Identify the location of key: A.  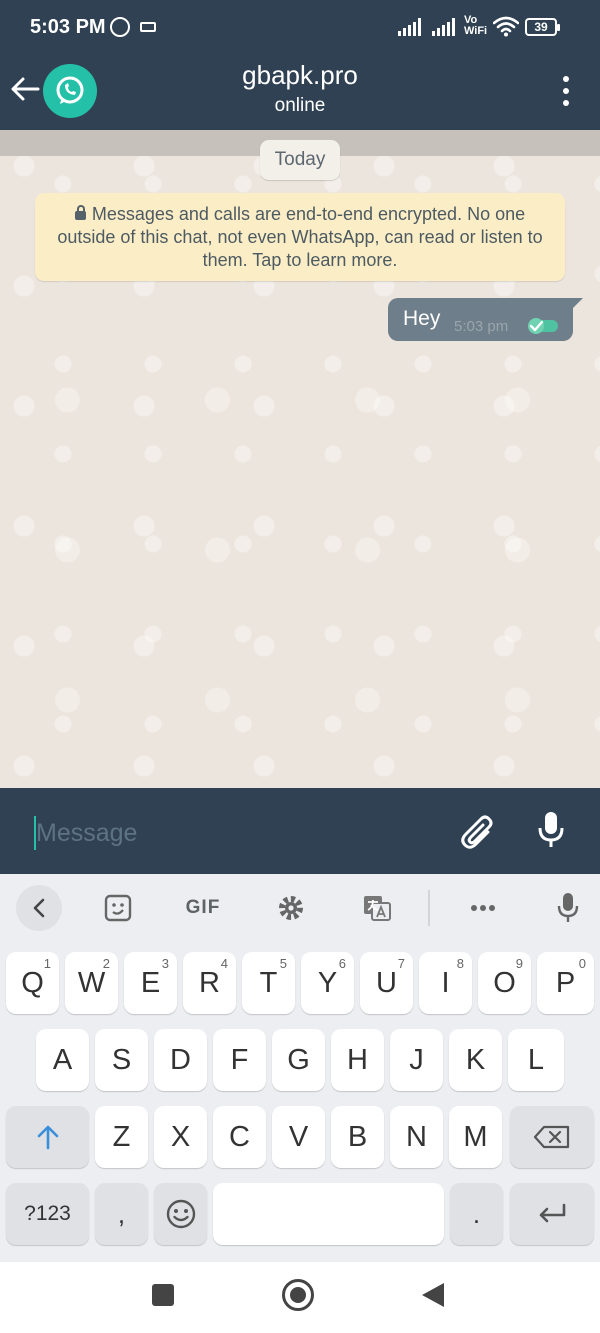
(62, 1060).